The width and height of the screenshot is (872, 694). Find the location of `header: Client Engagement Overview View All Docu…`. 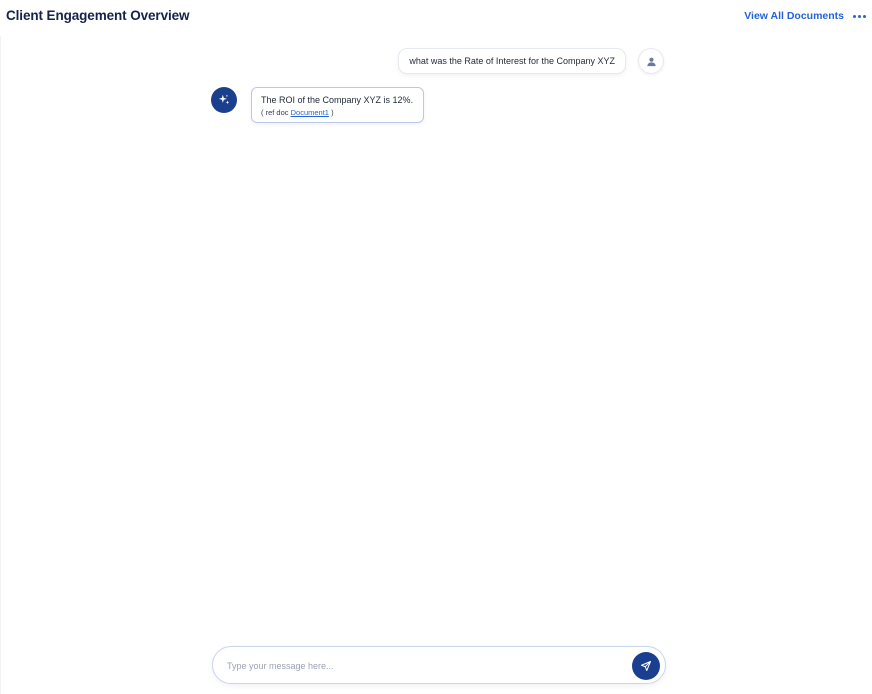

header: Client Engagement Overview View All Docu… is located at coordinates (436, 17).